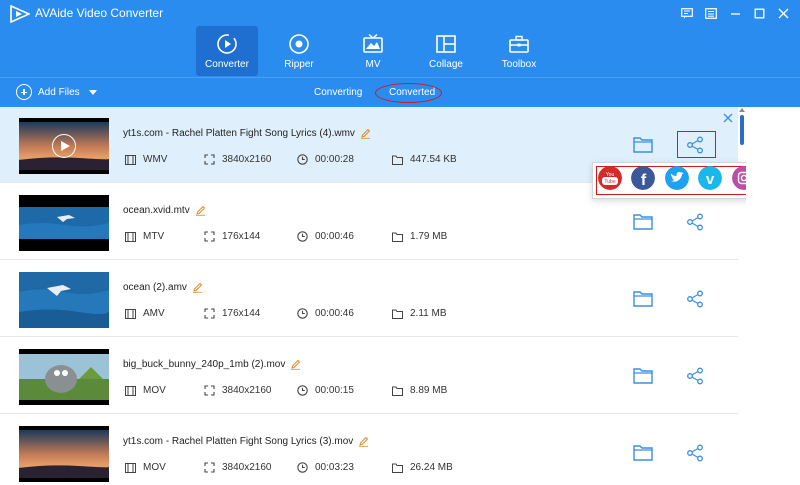 The width and height of the screenshot is (800, 485). What do you see at coordinates (212, 364) in the screenshot?
I see `file-name: big_buck_bunny_240p_1mb (2).mov` at bounding box center [212, 364].